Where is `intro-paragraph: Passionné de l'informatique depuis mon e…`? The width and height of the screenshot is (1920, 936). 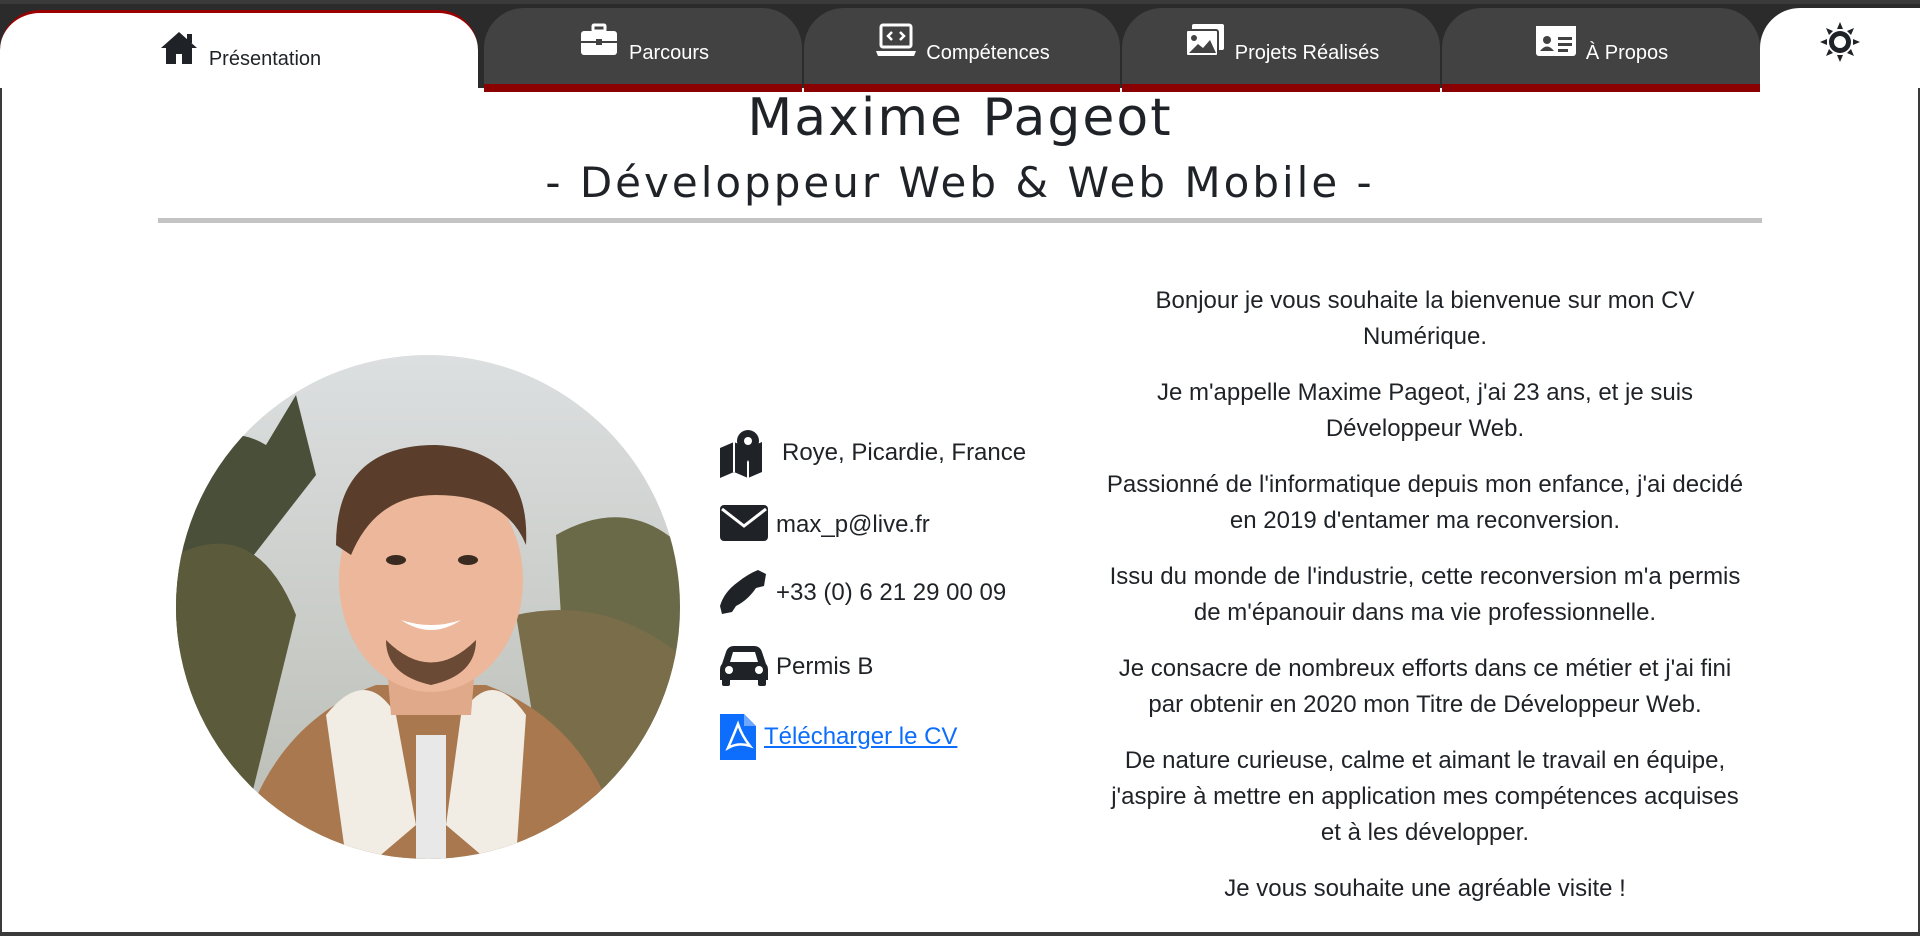 intro-paragraph: Passionné de l'informatique depuis mon e… is located at coordinates (1425, 502).